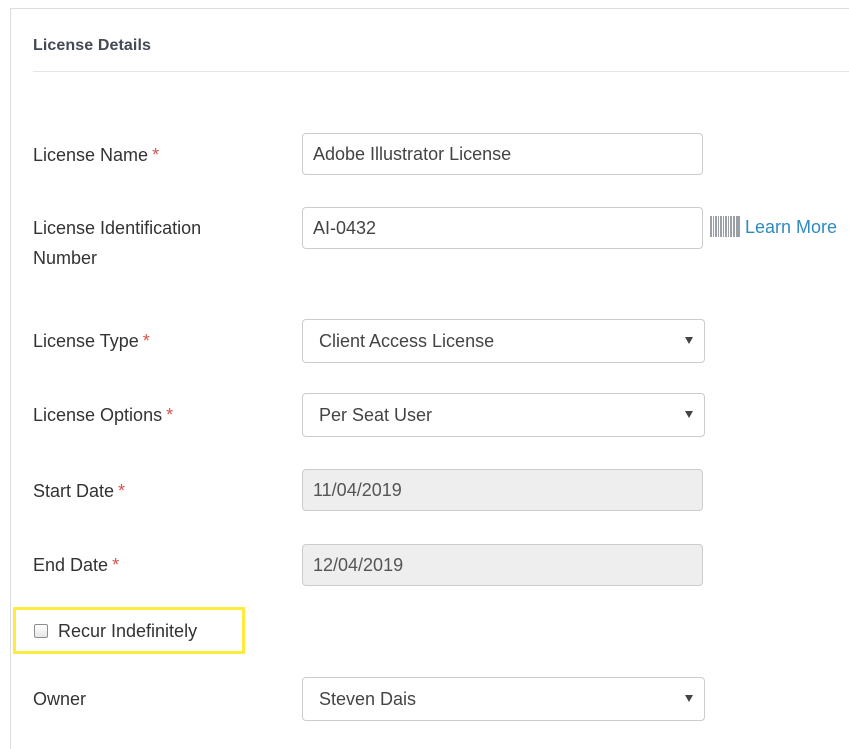  I want to click on license-type-label: License Type *, so click(91, 341).